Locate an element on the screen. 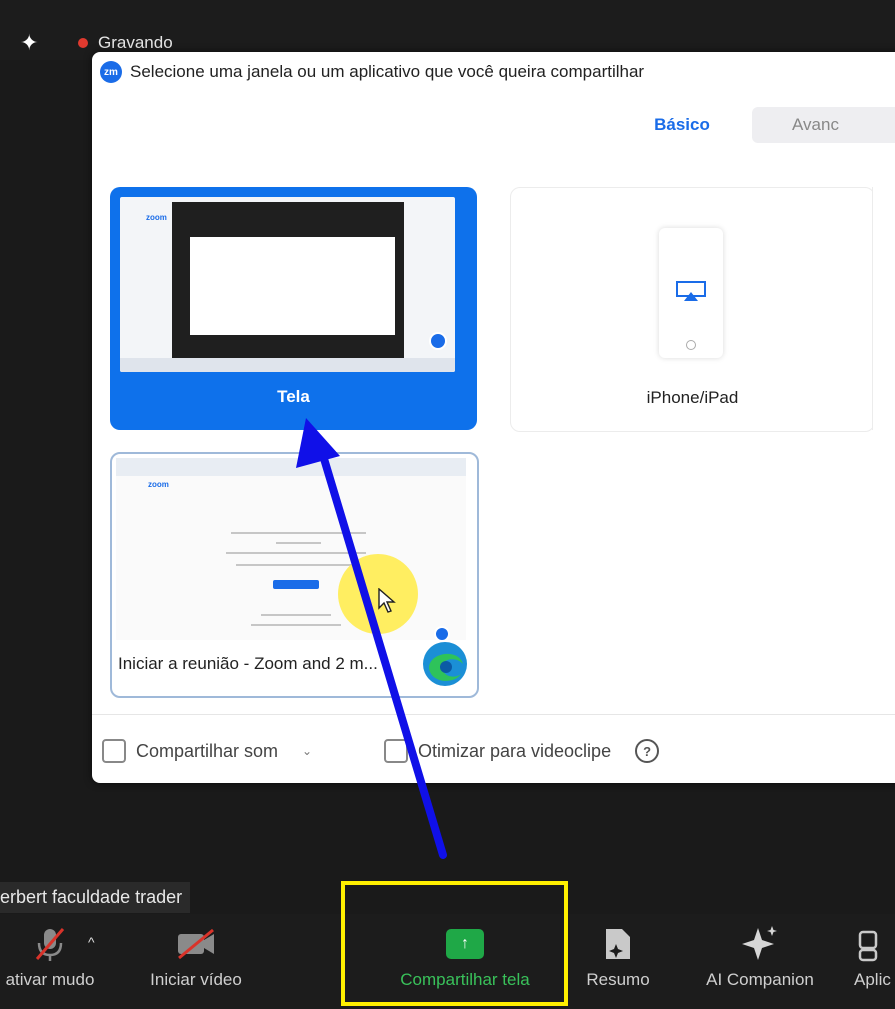 The width and height of the screenshot is (895, 1009). edge-icon is located at coordinates (445, 664).